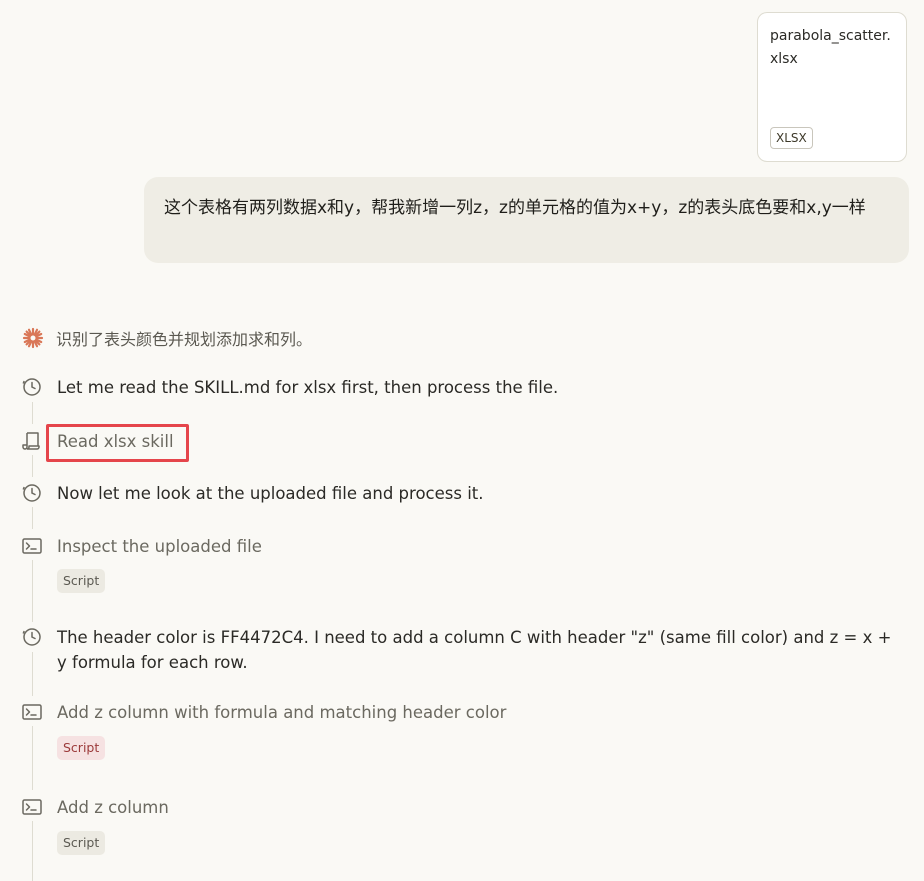 Image resolution: width=924 pixels, height=881 pixels. I want to click on attachment-card: parabola_scatter.xlsx XLSX, so click(832, 87).